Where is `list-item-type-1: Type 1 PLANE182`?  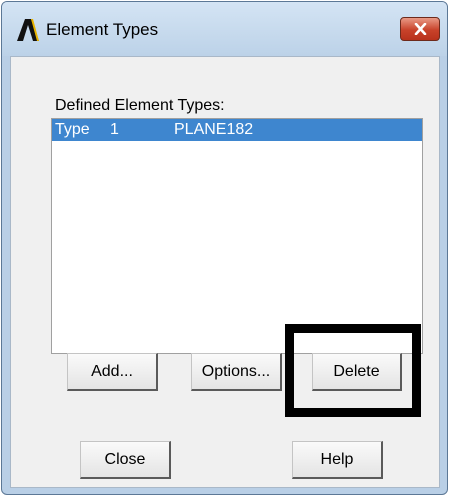
list-item-type-1: Type 1 PLANE182 is located at coordinates (237, 130).